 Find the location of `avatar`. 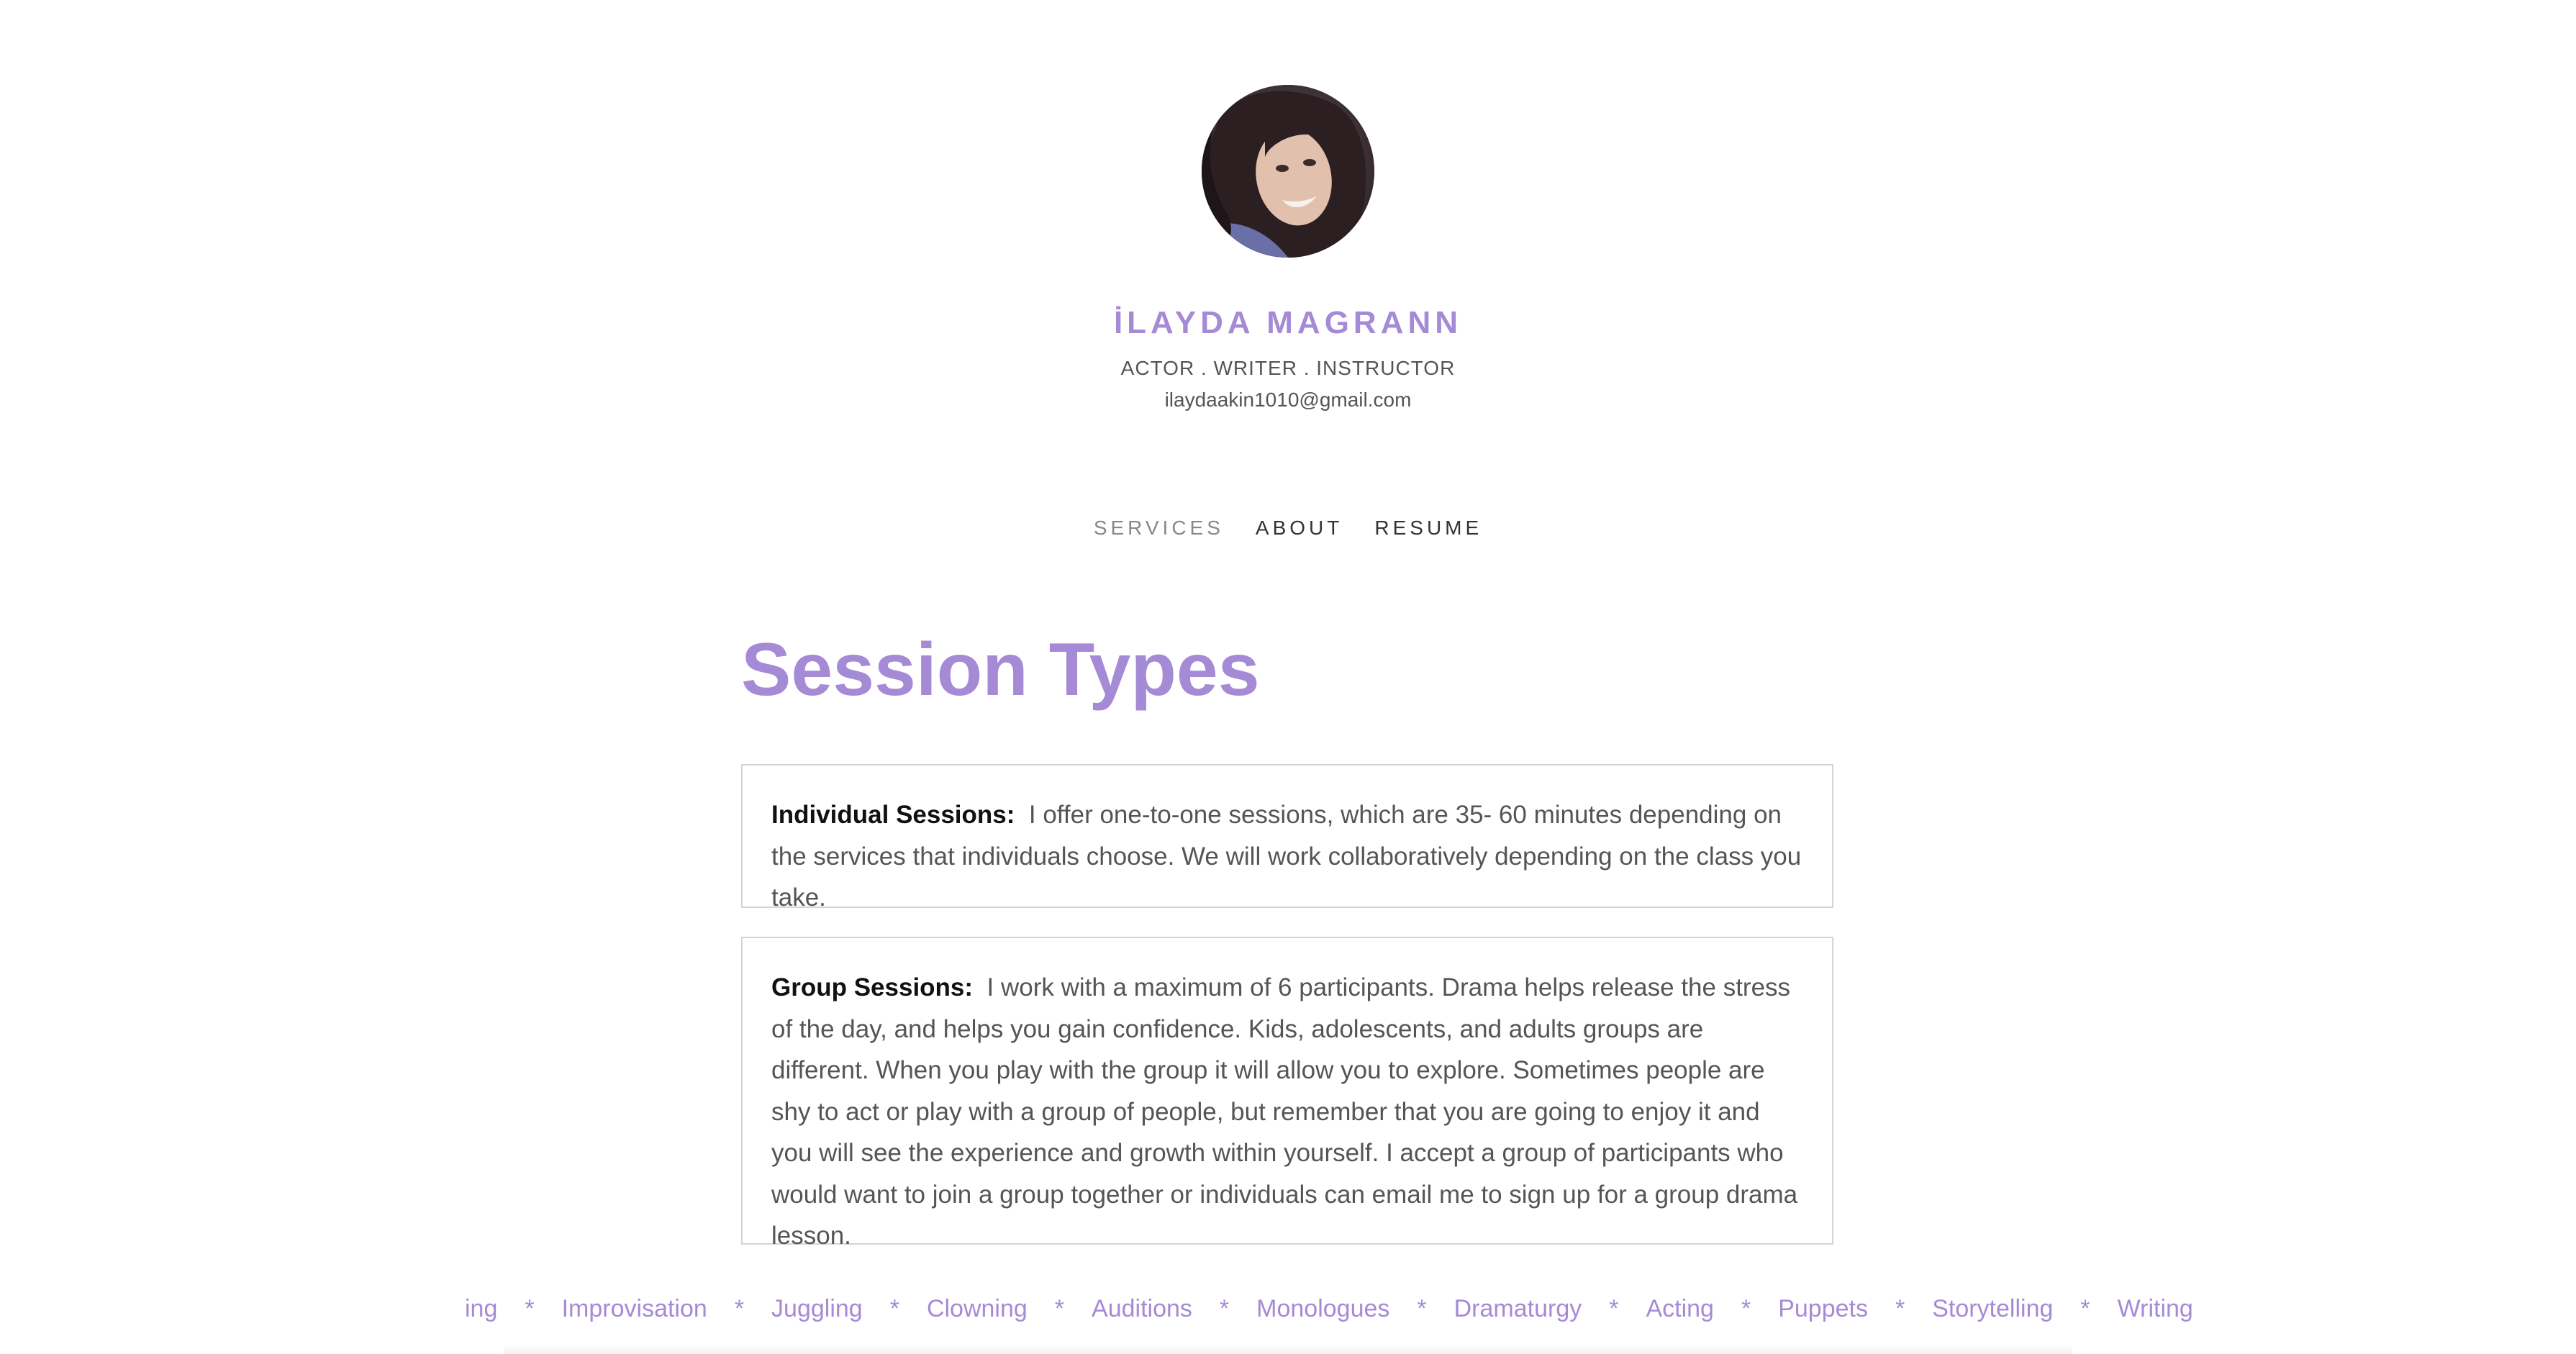

avatar is located at coordinates (1288, 171).